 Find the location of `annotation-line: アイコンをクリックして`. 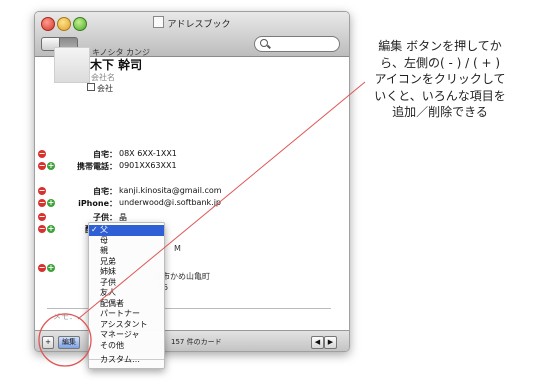

annotation-line: アイコンをクリックして is located at coordinates (440, 79).